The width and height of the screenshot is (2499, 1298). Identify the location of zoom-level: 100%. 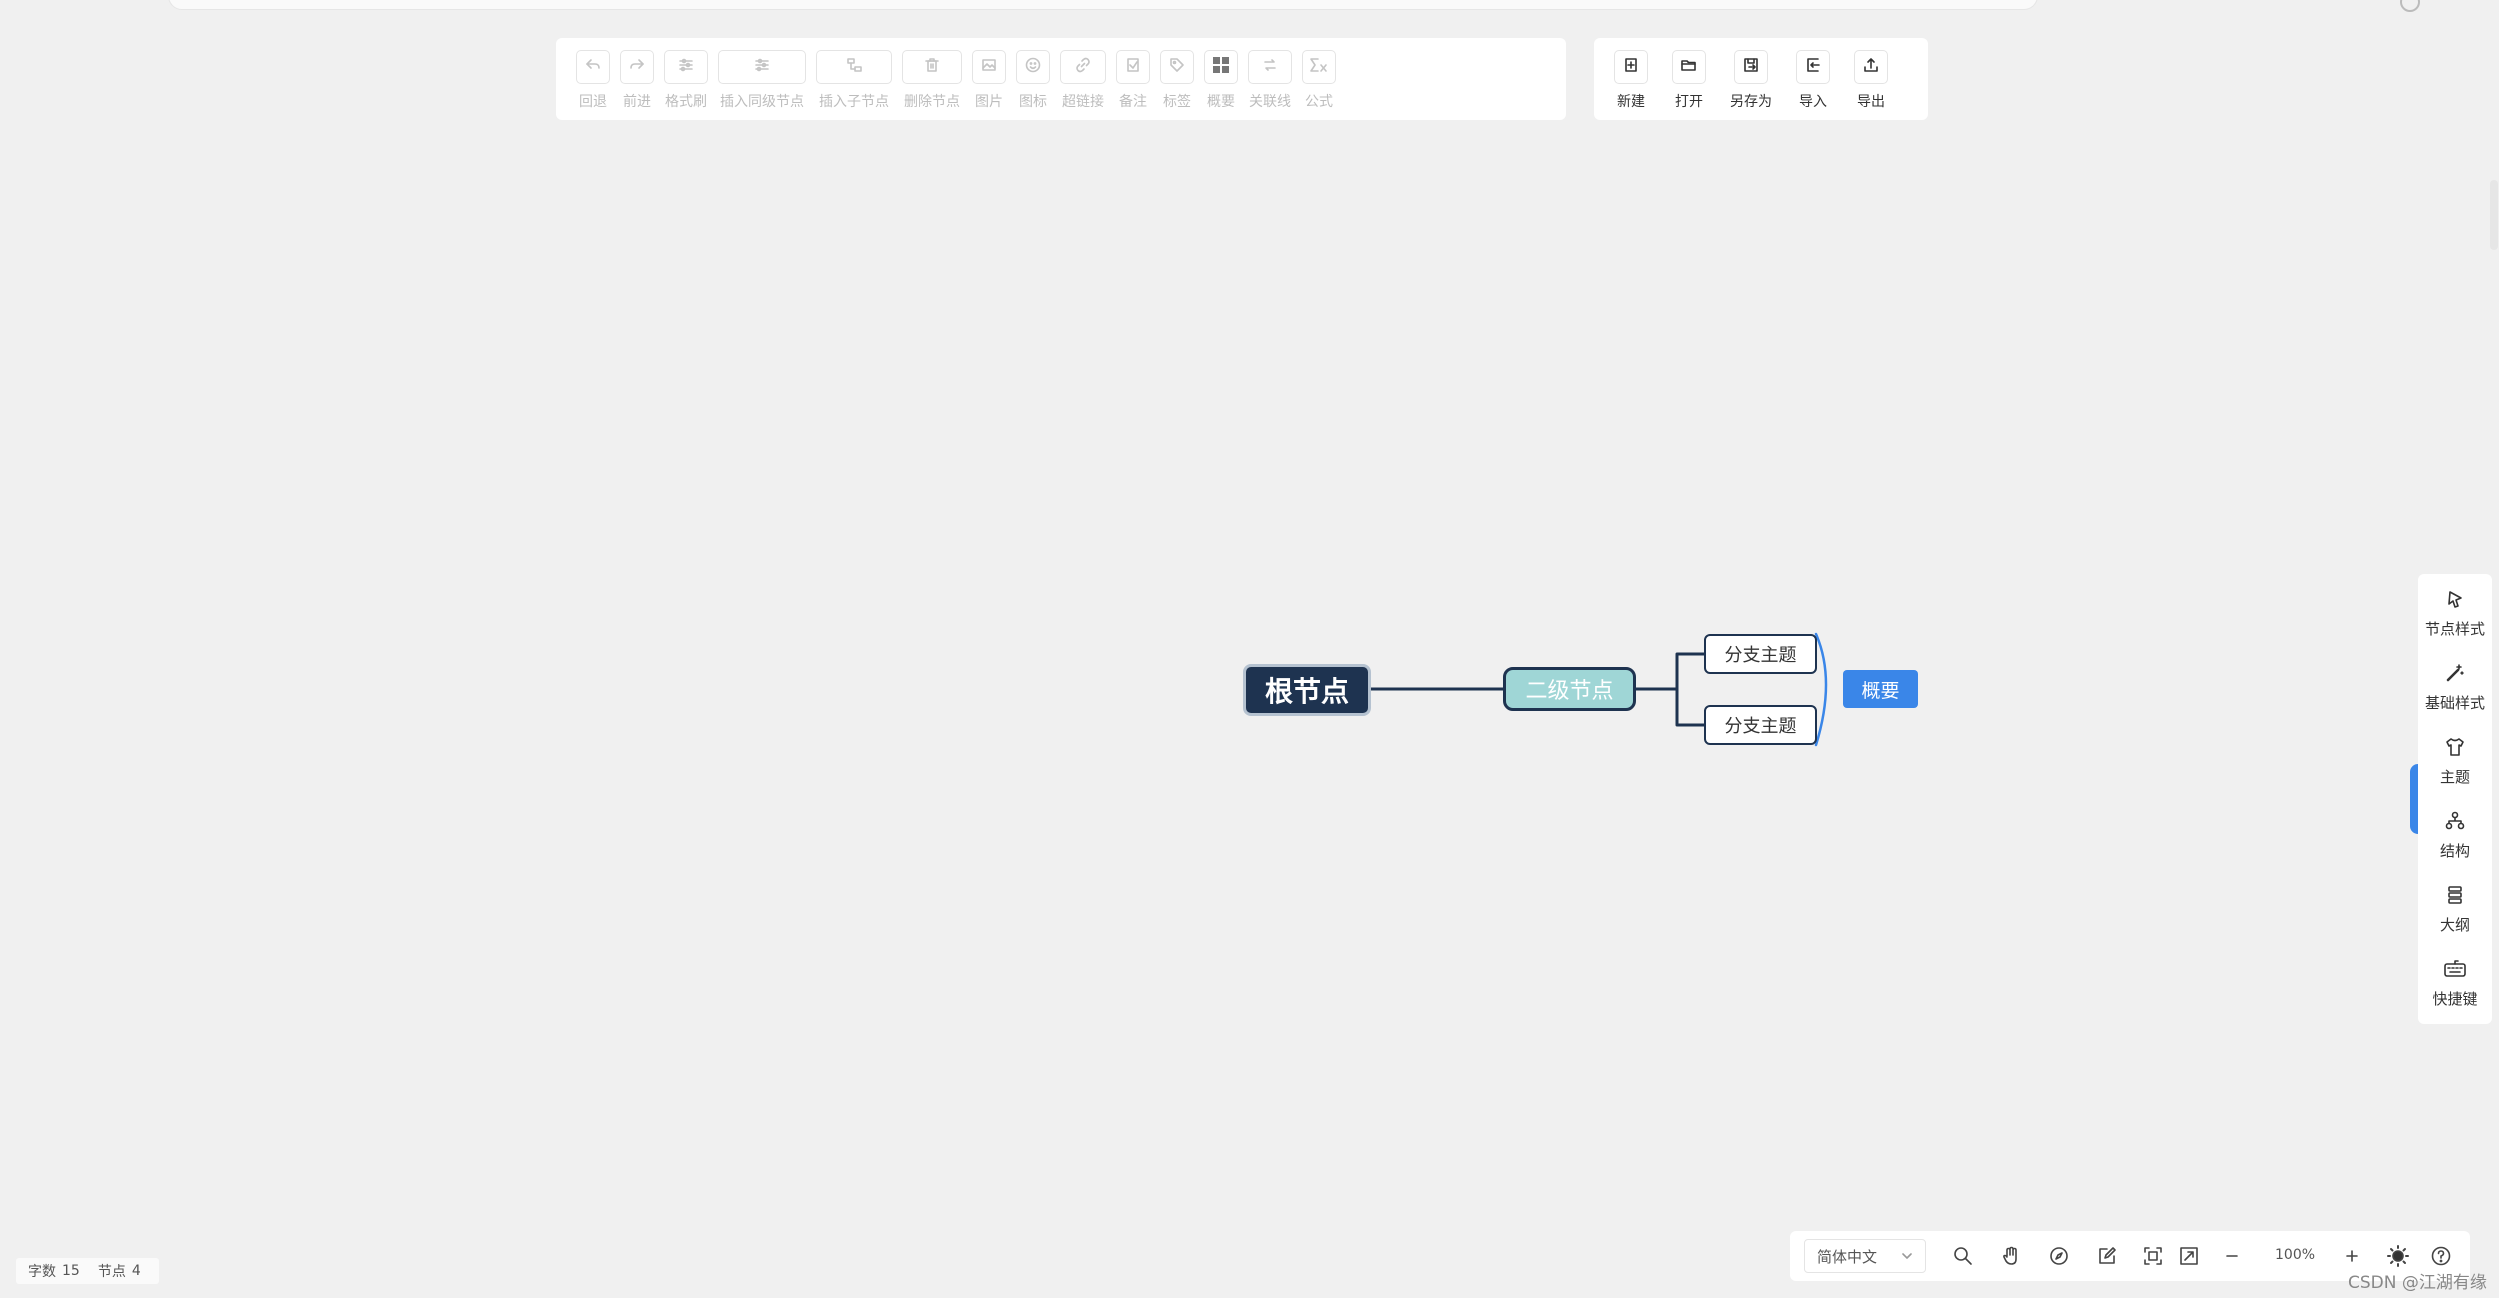
(2295, 1255).